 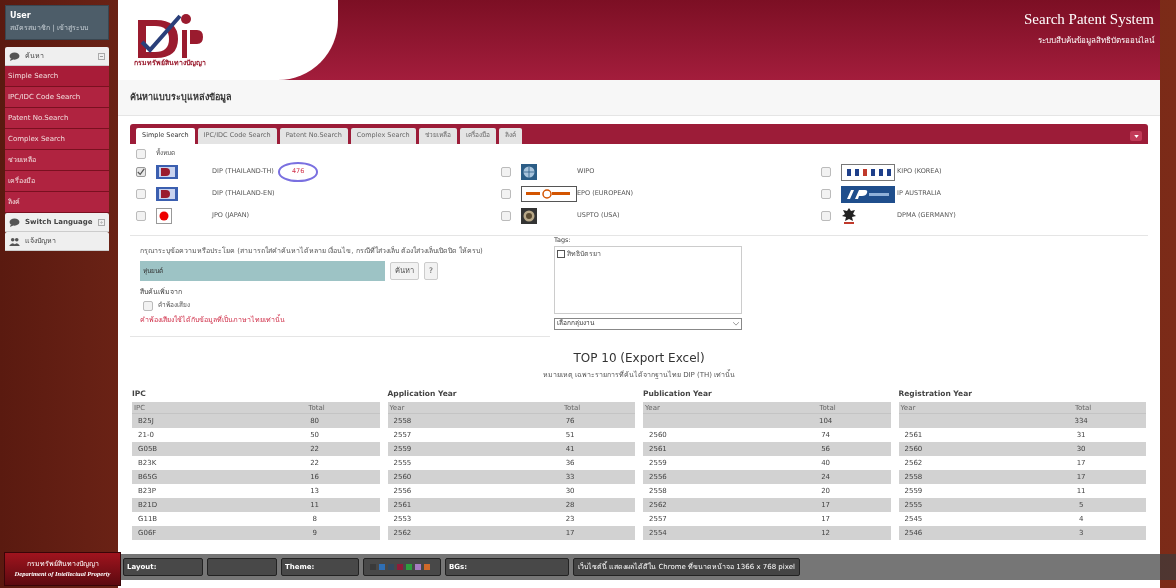 What do you see at coordinates (1096, 40) in the screenshot?
I see `site-subtitle: ระบบสืบค้นข้อมูลสิทธิบัตรออนไลน์` at bounding box center [1096, 40].